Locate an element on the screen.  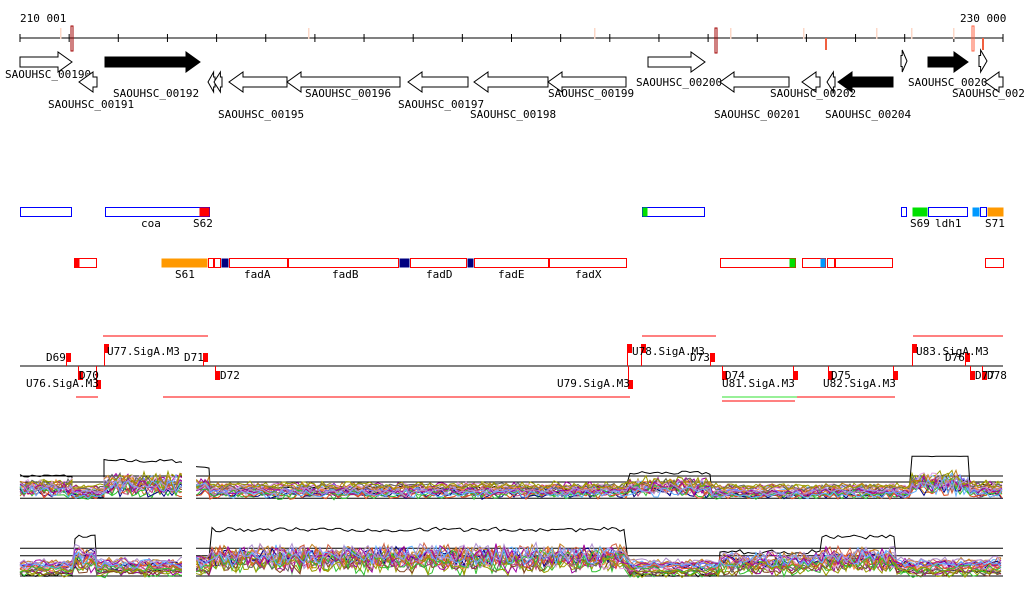
tss-label: U77.SigA.M3 is located at coordinates (143, 351).